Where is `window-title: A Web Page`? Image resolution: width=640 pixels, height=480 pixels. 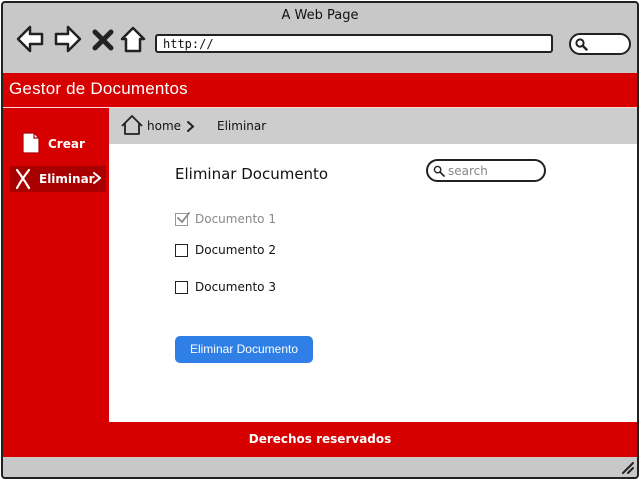 window-title: A Web Page is located at coordinates (320, 15).